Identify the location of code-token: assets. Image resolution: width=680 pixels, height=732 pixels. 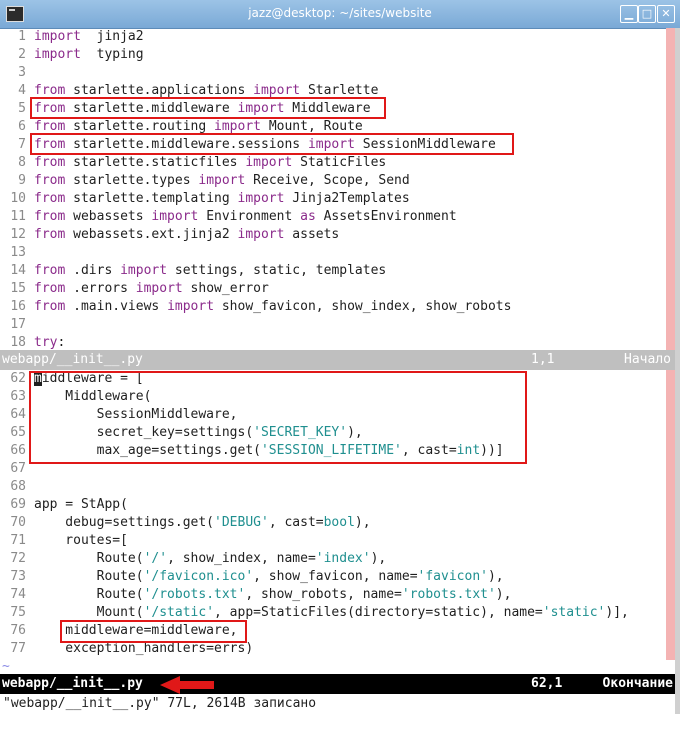
(312, 234).